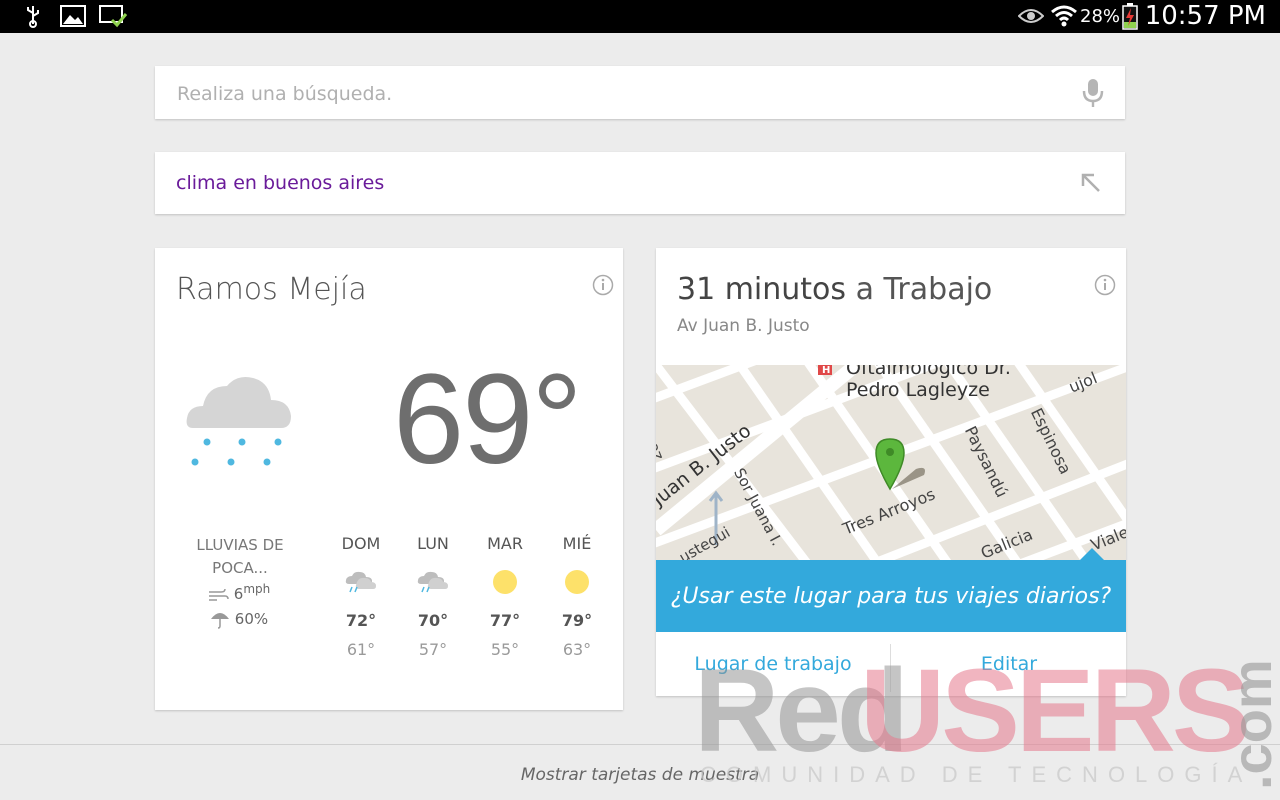 This screenshot has width=1280, height=800. I want to click on wind-info: 6mph, so click(238, 592).